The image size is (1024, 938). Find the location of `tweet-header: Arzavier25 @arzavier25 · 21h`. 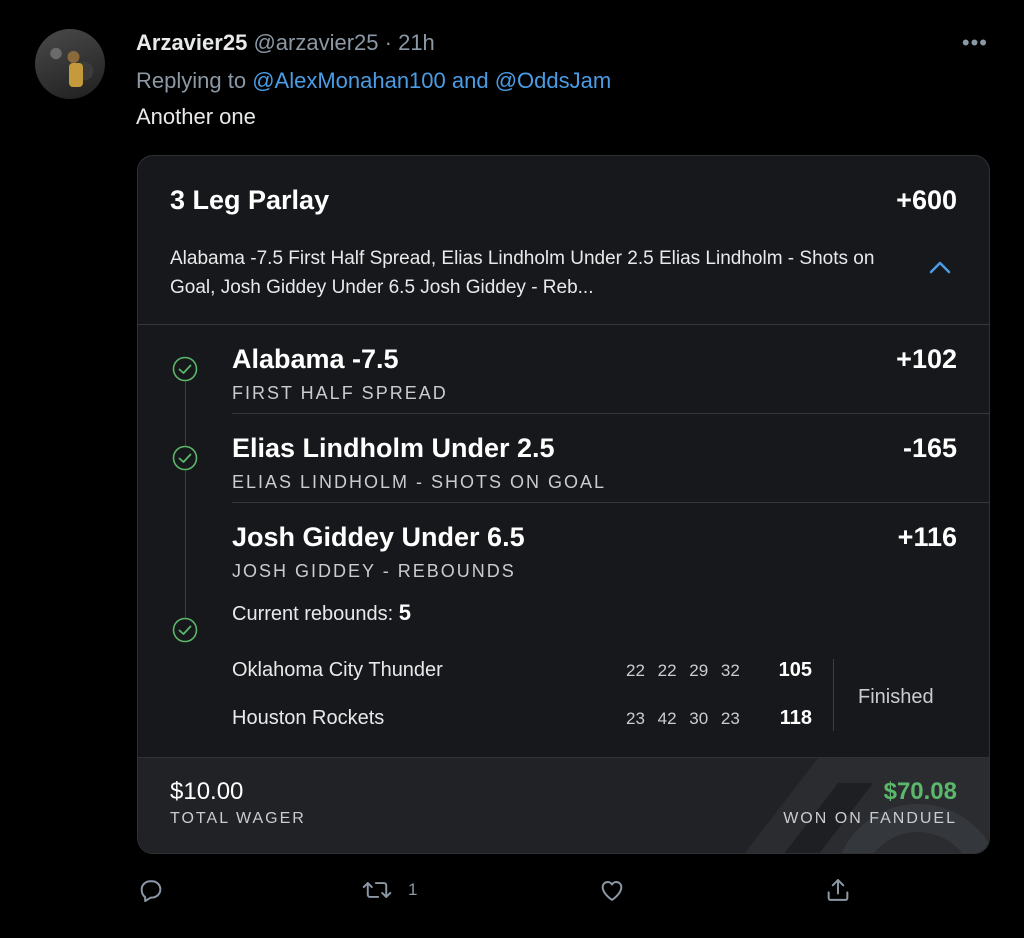

tweet-header: Arzavier25 @arzavier25 · 21h is located at coordinates (285, 43).